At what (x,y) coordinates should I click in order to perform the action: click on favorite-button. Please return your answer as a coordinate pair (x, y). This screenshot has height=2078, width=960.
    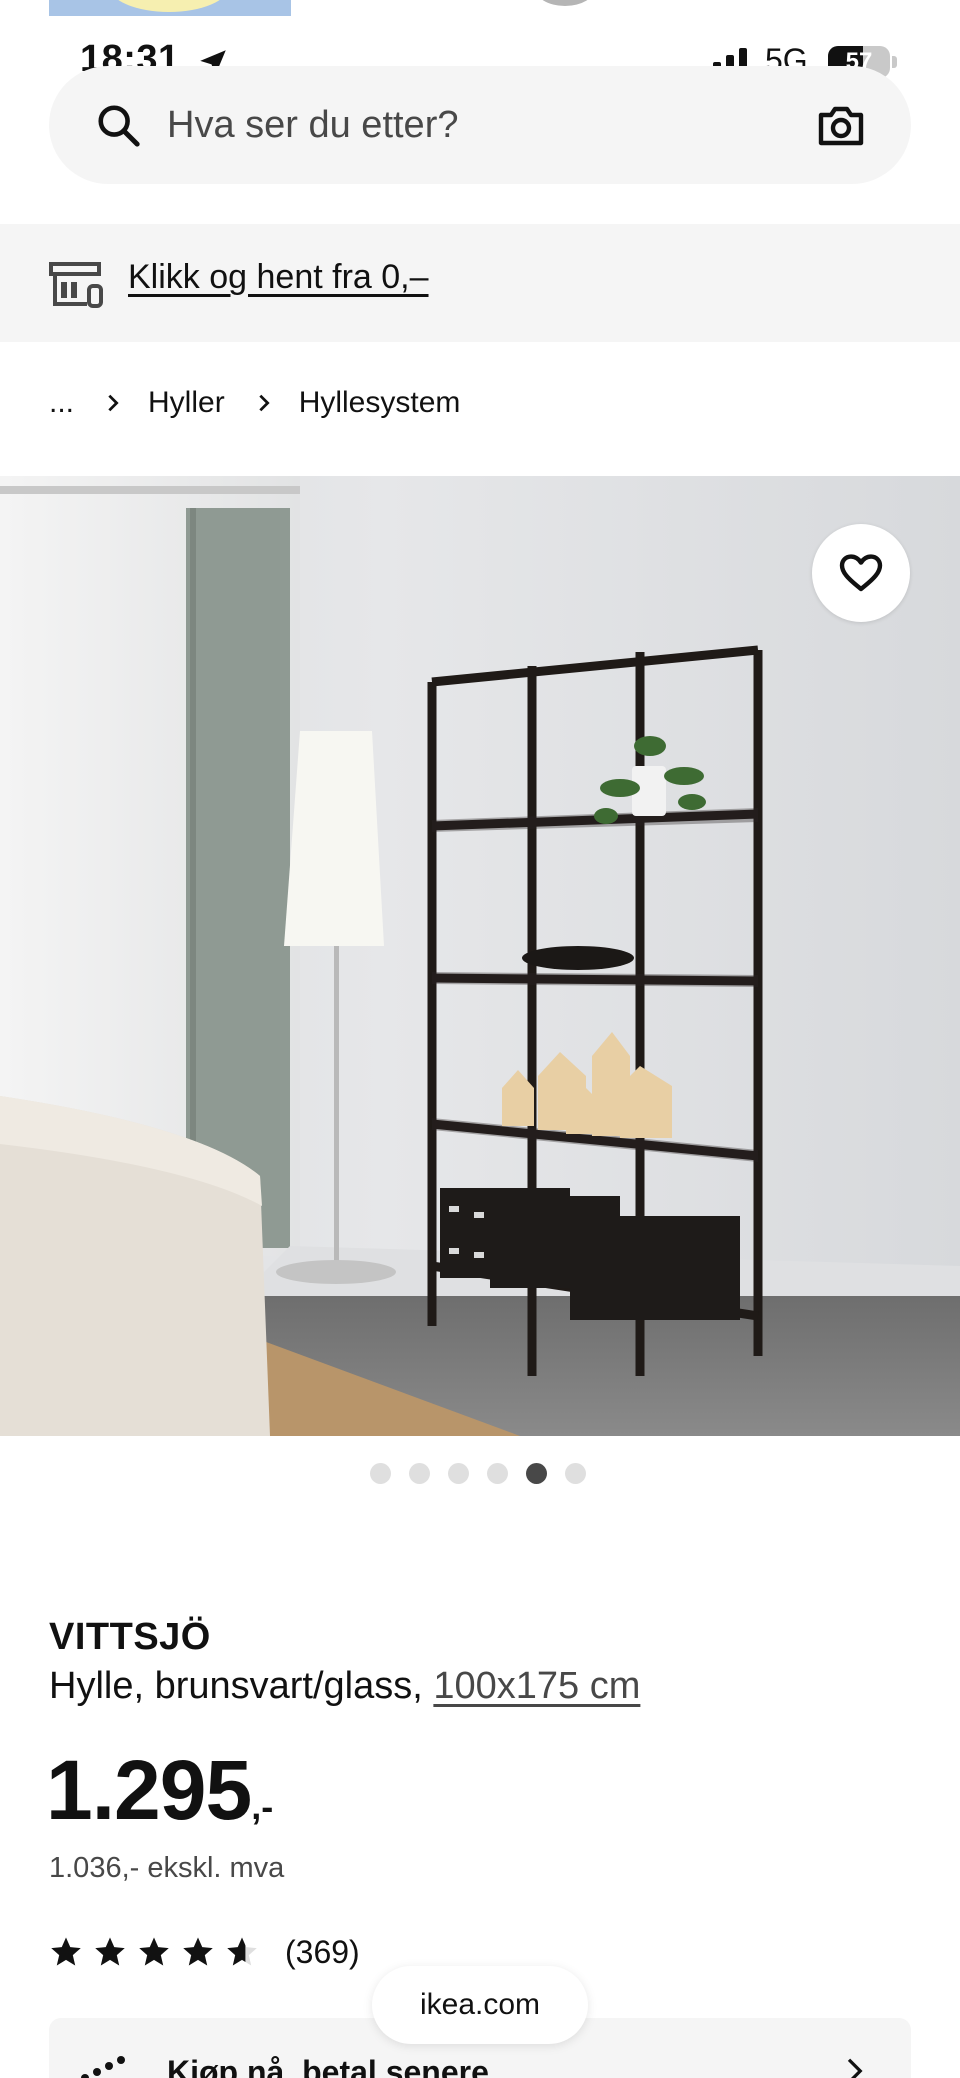
    Looking at the image, I should click on (861, 573).